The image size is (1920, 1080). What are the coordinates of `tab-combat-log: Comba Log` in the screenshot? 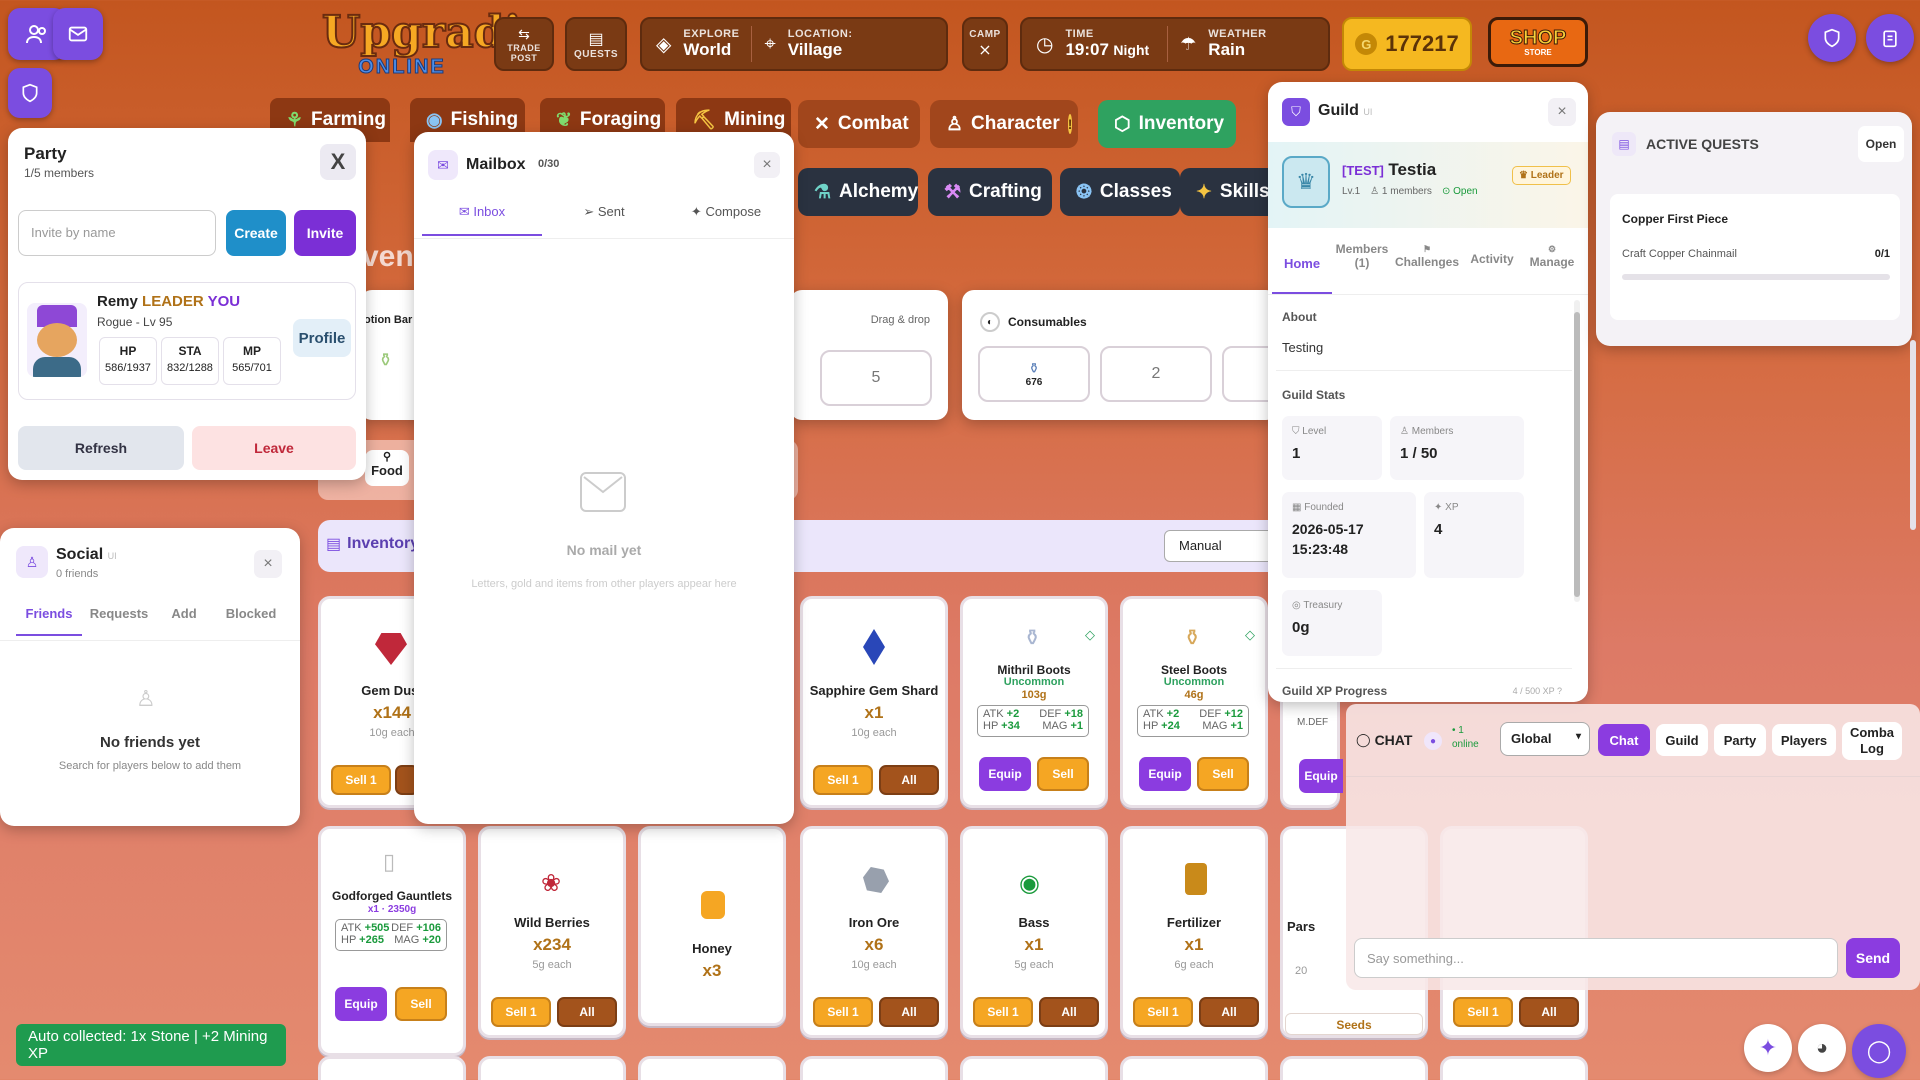 It's located at (1872, 741).